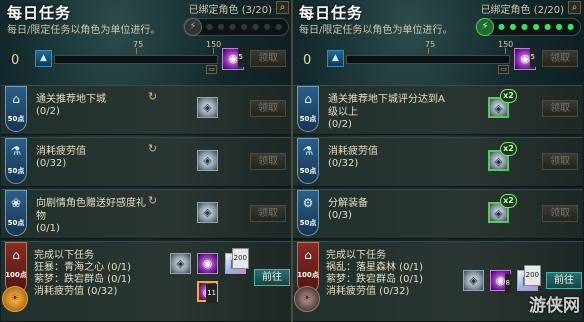 The width and height of the screenshot is (584, 322). I want to click on bound-characters-label: 已绑定角色 (3/20), so click(230, 10).